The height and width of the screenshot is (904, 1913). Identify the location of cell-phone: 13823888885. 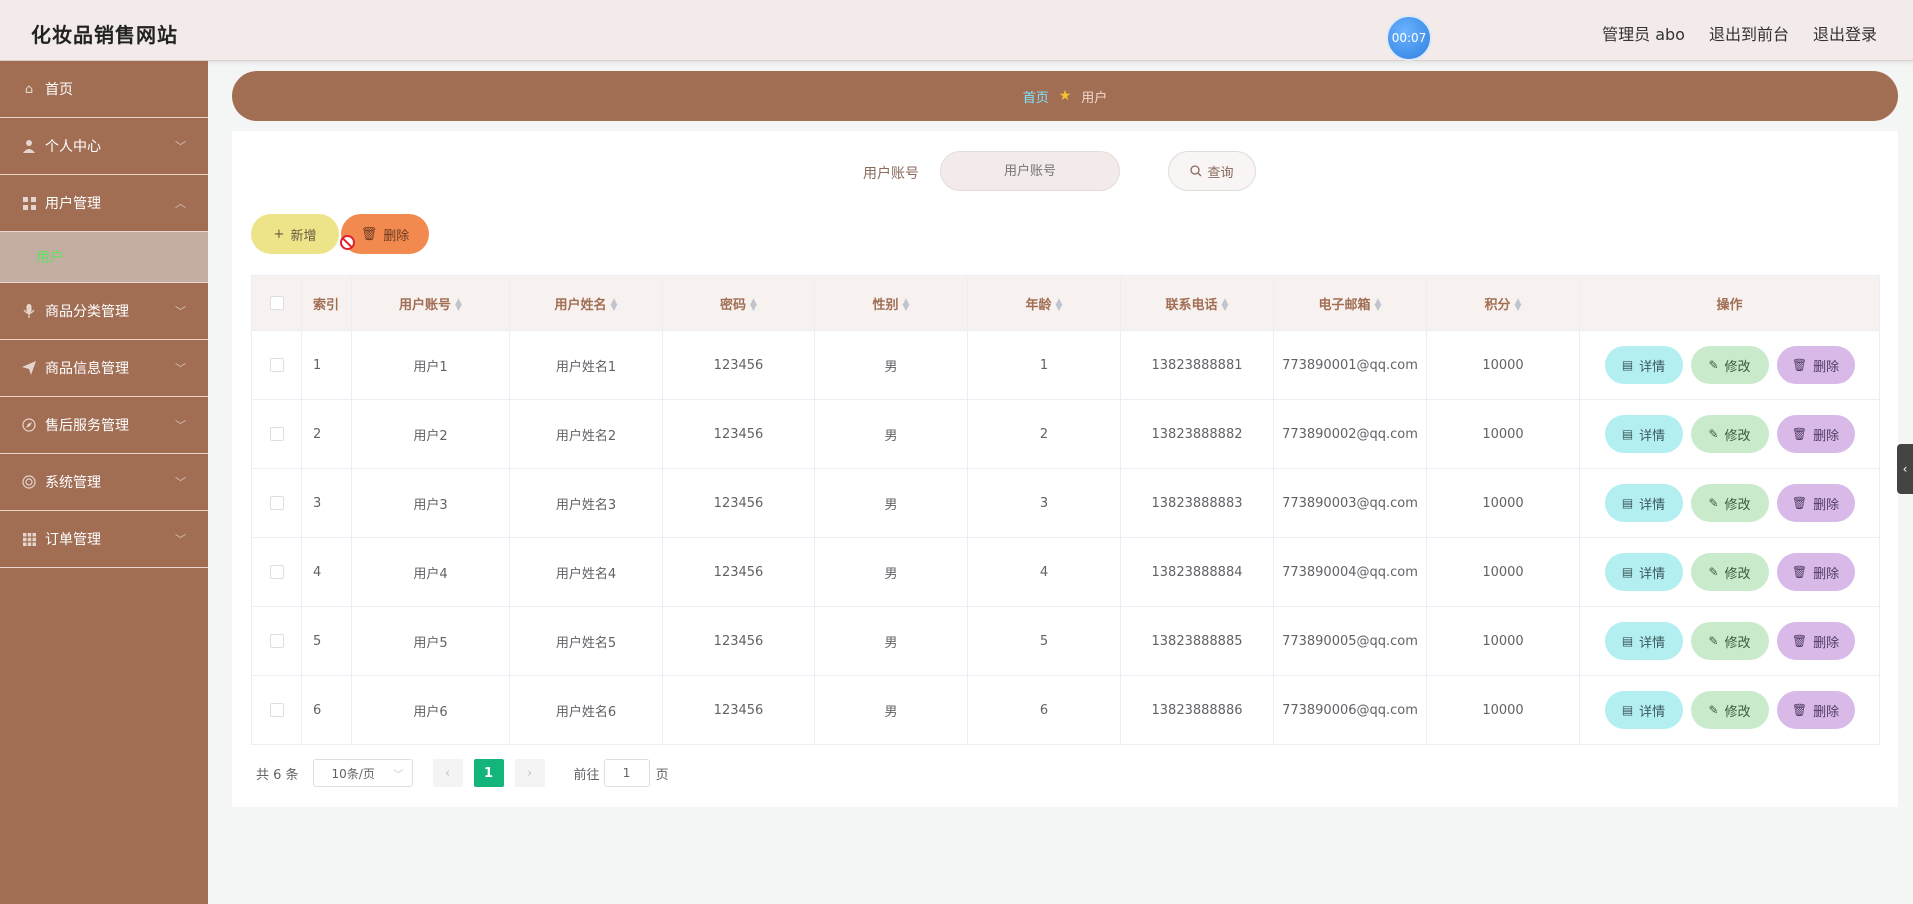
(1197, 641).